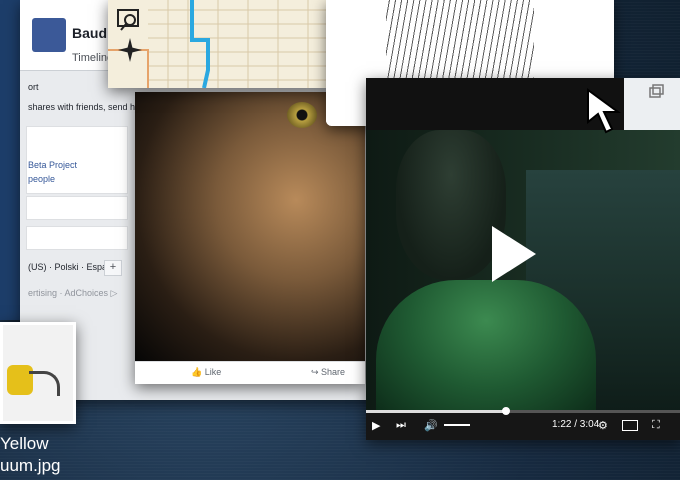 The image size is (680, 480). I want to click on video-controls: ▶ ⏭ 🔊 1:22 / 3:04 ⚙ ⛶, so click(523, 423).